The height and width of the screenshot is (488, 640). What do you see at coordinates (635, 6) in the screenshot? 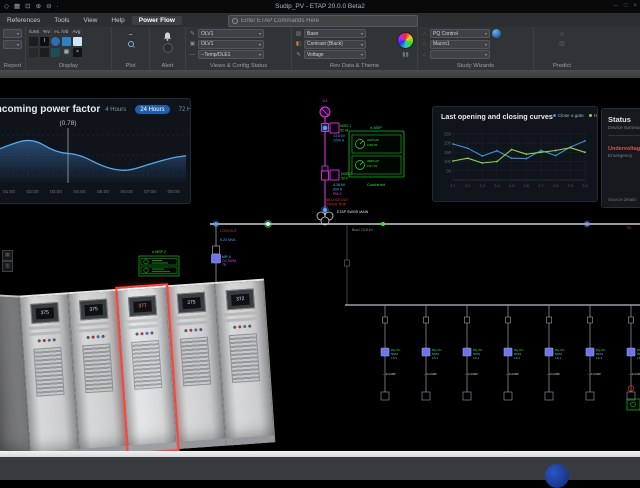
I see `close-button: ×` at bounding box center [635, 6].